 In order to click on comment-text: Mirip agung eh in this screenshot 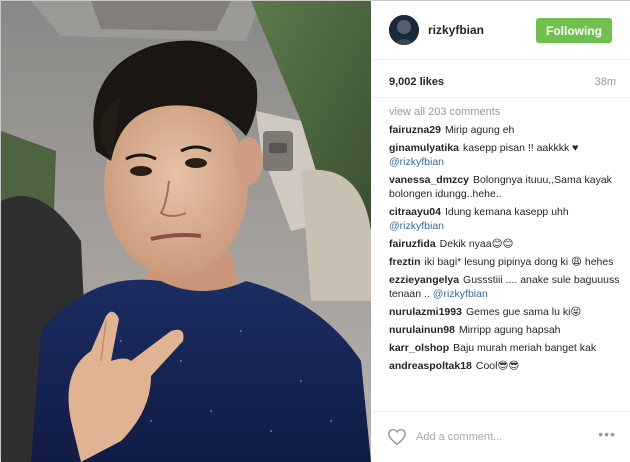, I will do `click(479, 130)`.